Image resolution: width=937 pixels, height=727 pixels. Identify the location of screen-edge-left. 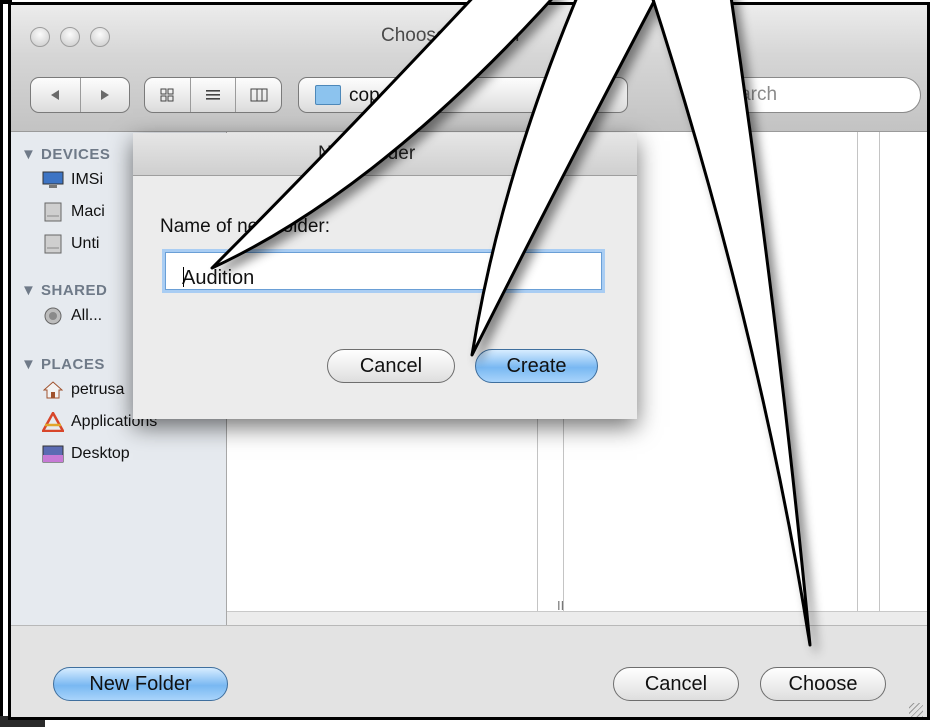
(1, 363).